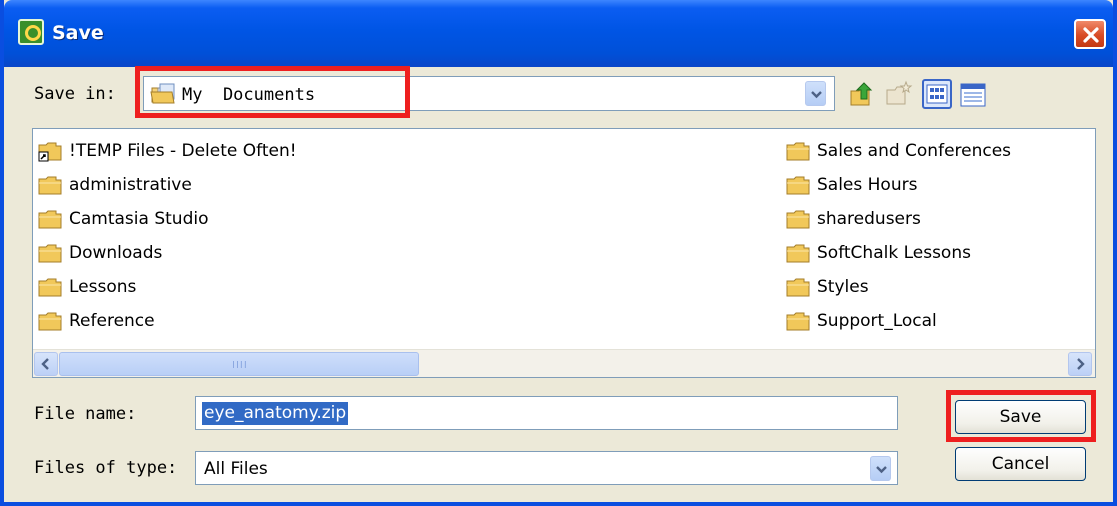  I want to click on grip-icon: IIII, so click(240, 365).